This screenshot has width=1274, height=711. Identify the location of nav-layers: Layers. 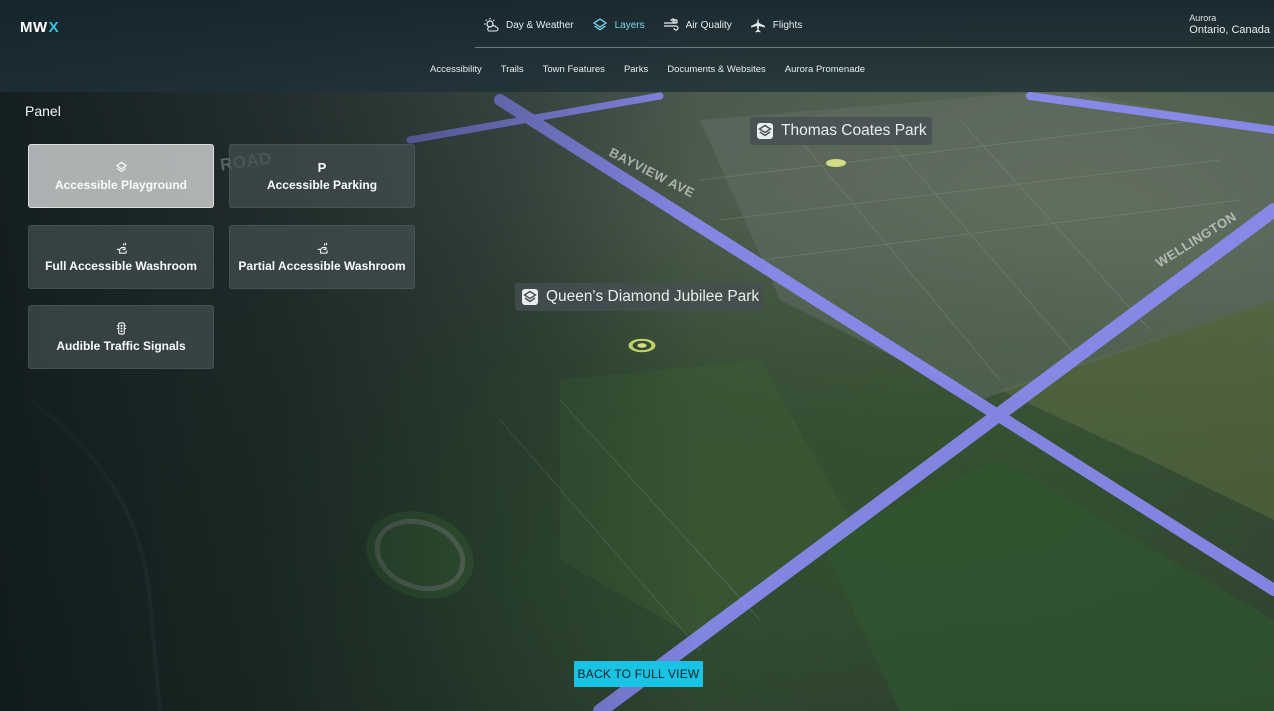
(618, 25).